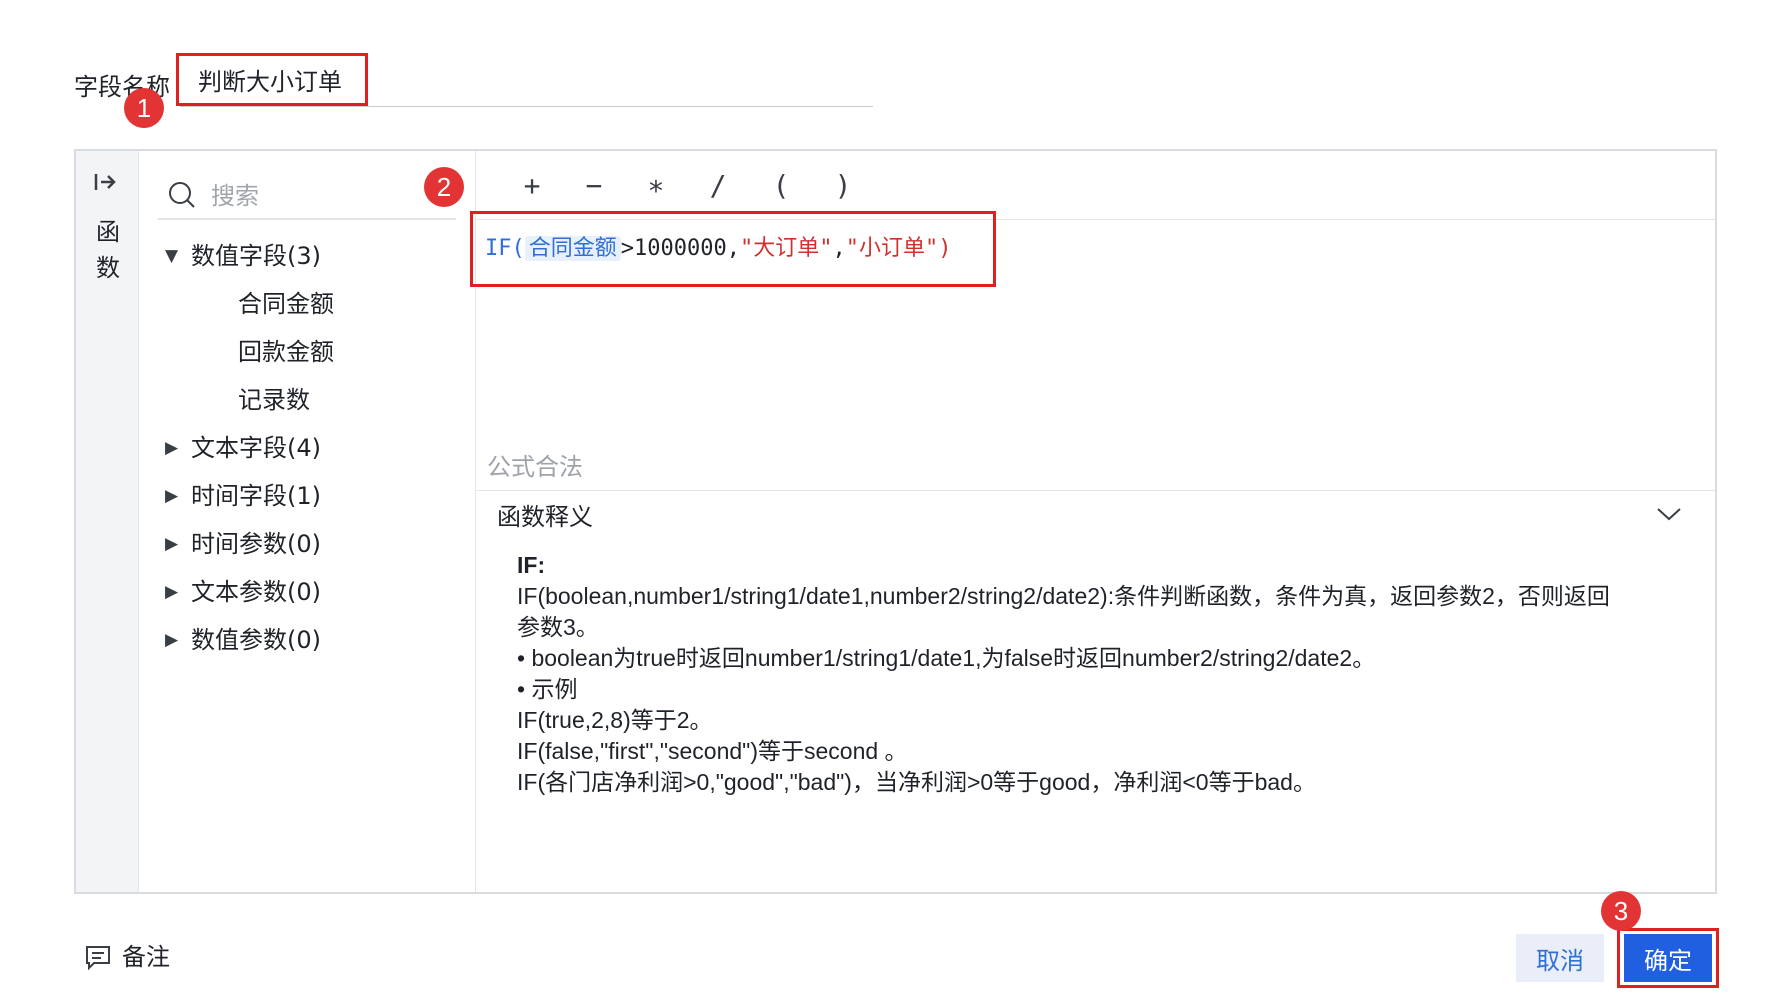 Image resolution: width=1789 pixels, height=1001 pixels. Describe the element at coordinates (572, 248) in the screenshot. I see `formula-field-token: 合同金额` at that location.